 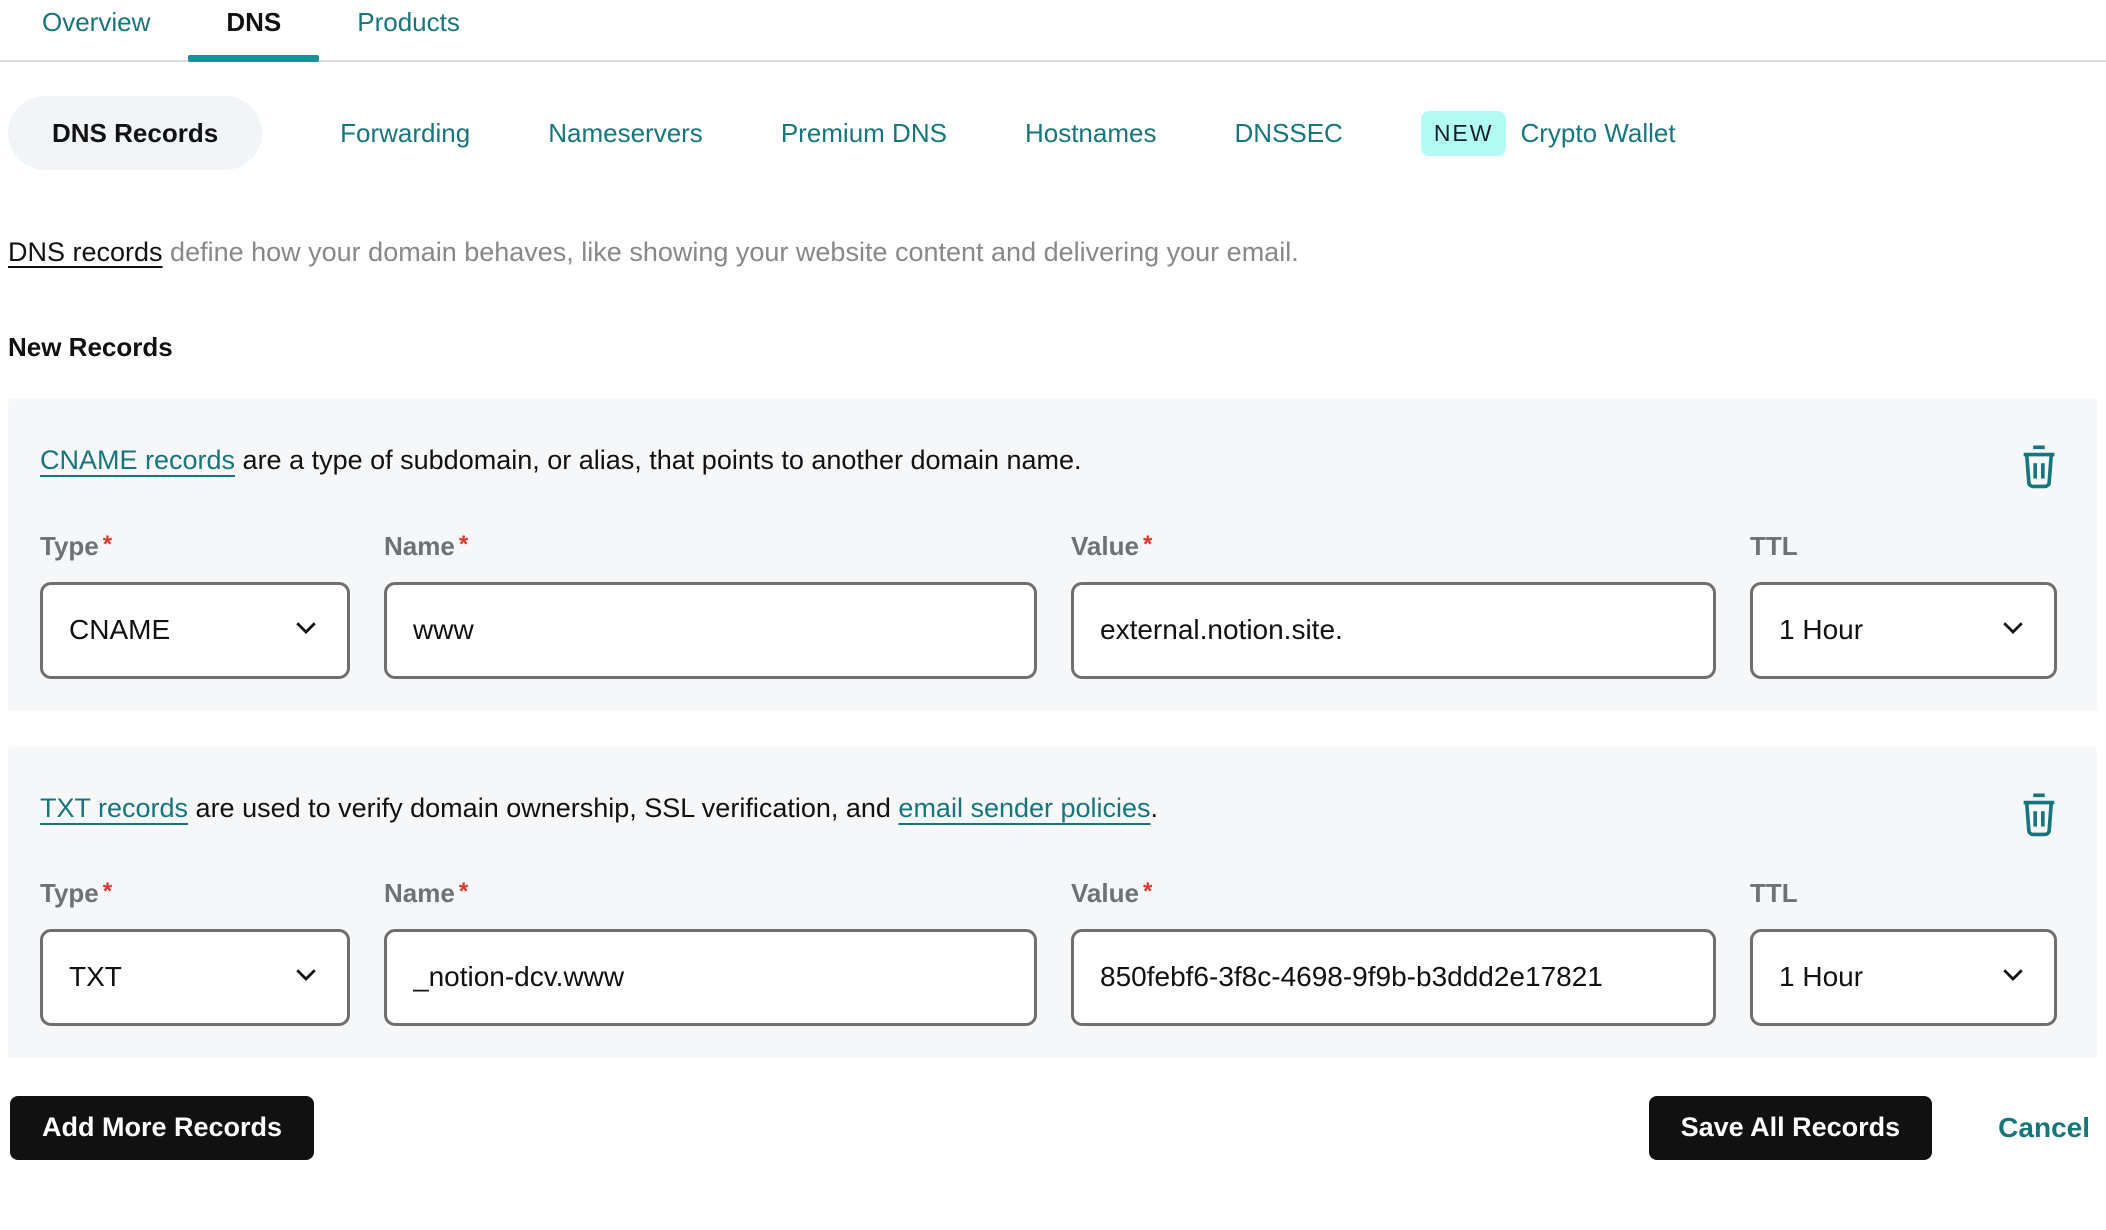 I want to click on txt-value-field: Value *, so click(x=1393, y=952).